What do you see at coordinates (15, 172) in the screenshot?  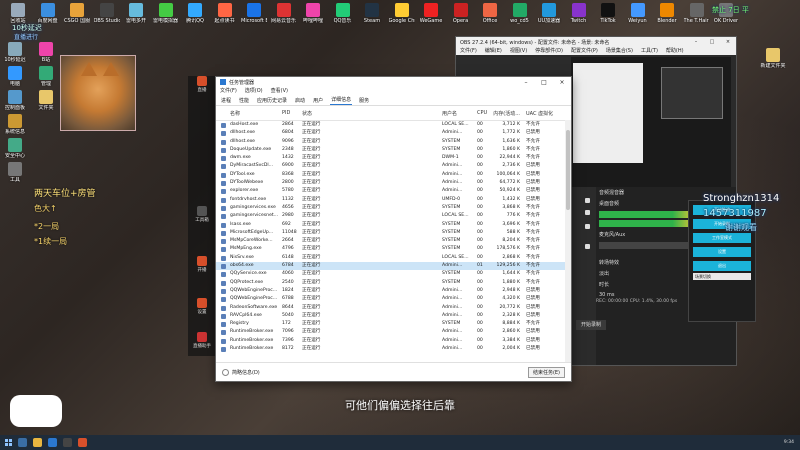 I see `desktop-icon: 工具` at bounding box center [15, 172].